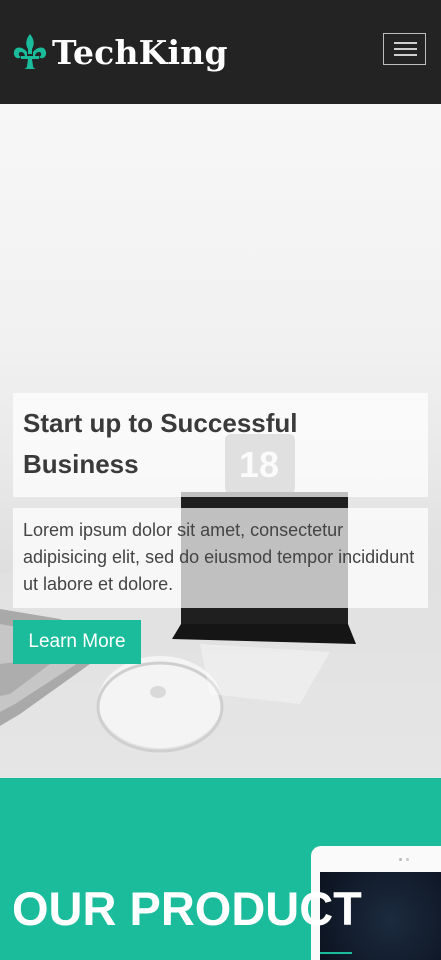 Image resolution: width=441 pixels, height=960 pixels. What do you see at coordinates (160, 443) in the screenshot?
I see `hero-title: Start up to Successful Business` at bounding box center [160, 443].